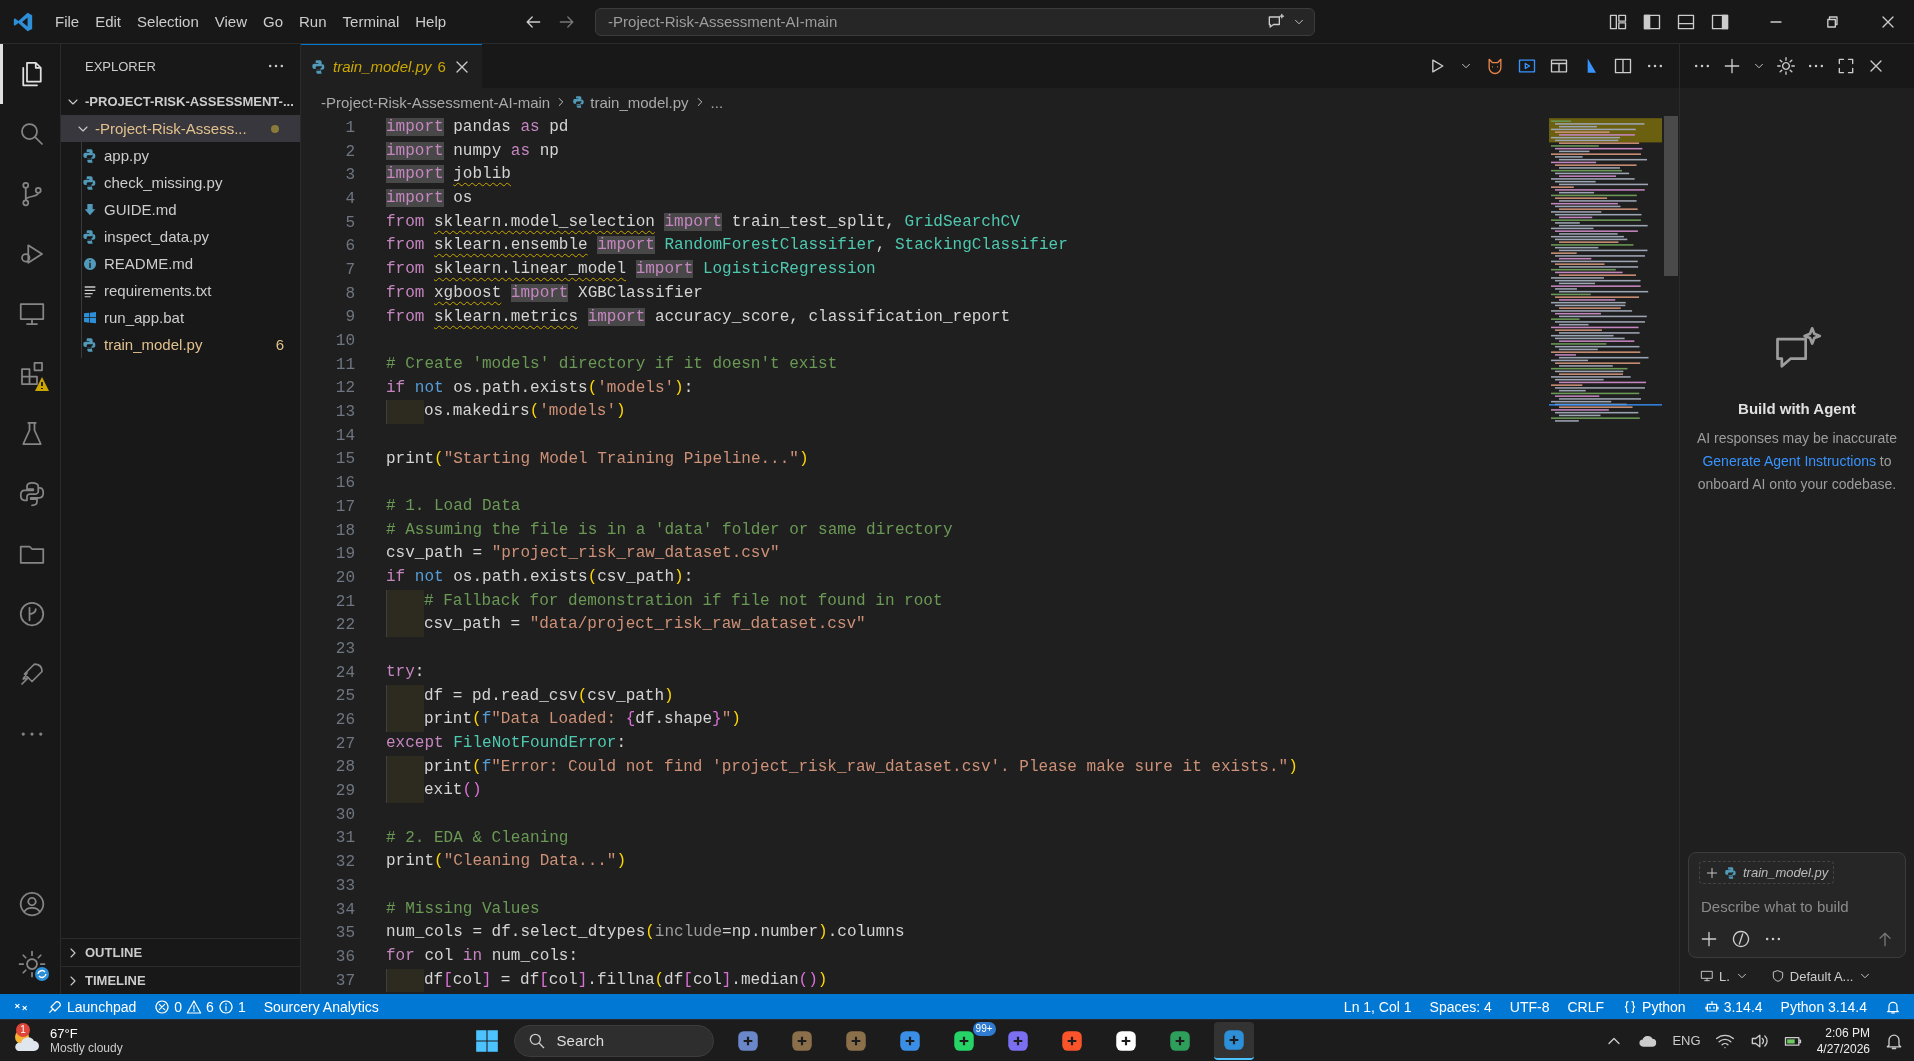 This screenshot has width=1914, height=1061. Describe the element at coordinates (613, 1040) in the screenshot. I see `taskbar-search: Search` at that location.